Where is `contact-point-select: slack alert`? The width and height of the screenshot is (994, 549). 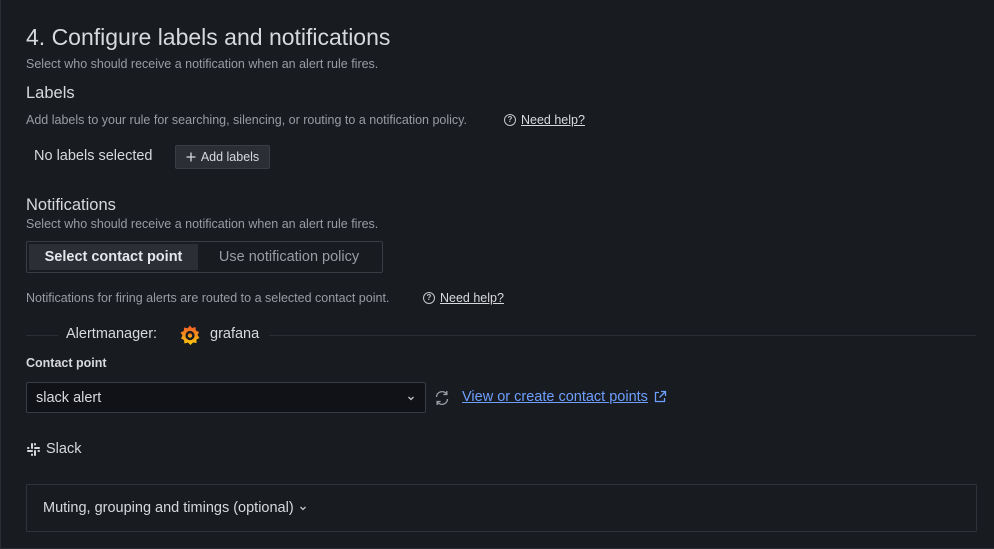
contact-point-select: slack alert is located at coordinates (226, 397).